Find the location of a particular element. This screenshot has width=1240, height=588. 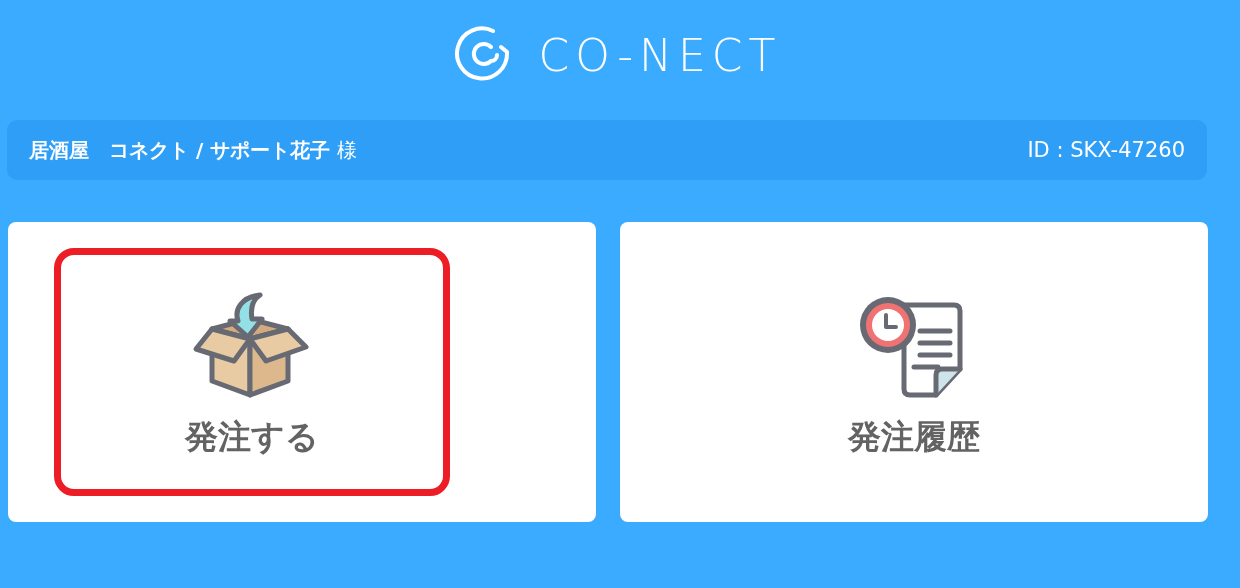

menu-label: 発注する is located at coordinates (252, 436).